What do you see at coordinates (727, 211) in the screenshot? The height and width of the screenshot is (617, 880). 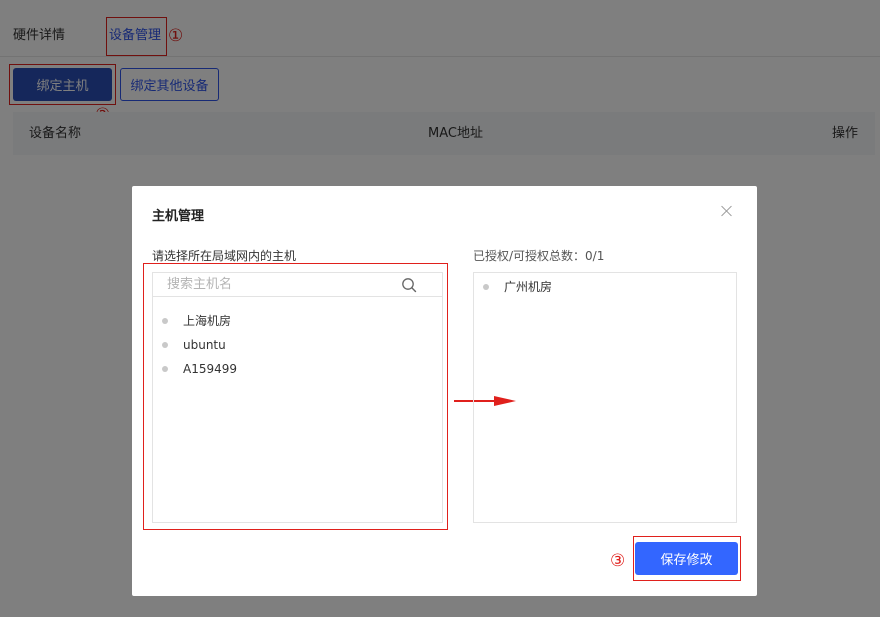 I see `close-icon` at bounding box center [727, 211].